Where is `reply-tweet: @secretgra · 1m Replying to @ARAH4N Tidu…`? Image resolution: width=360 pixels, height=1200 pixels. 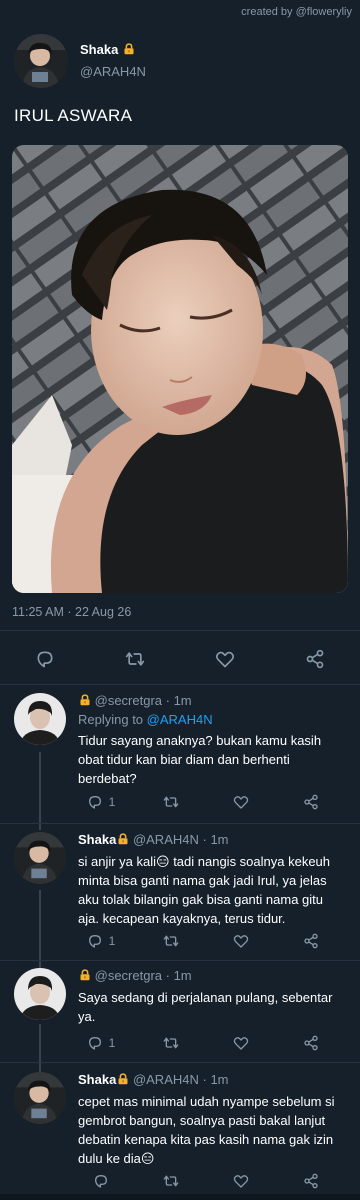 reply-tweet: @secretgra · 1m Replying to @ARAH4N Tidu… is located at coordinates (180, 758).